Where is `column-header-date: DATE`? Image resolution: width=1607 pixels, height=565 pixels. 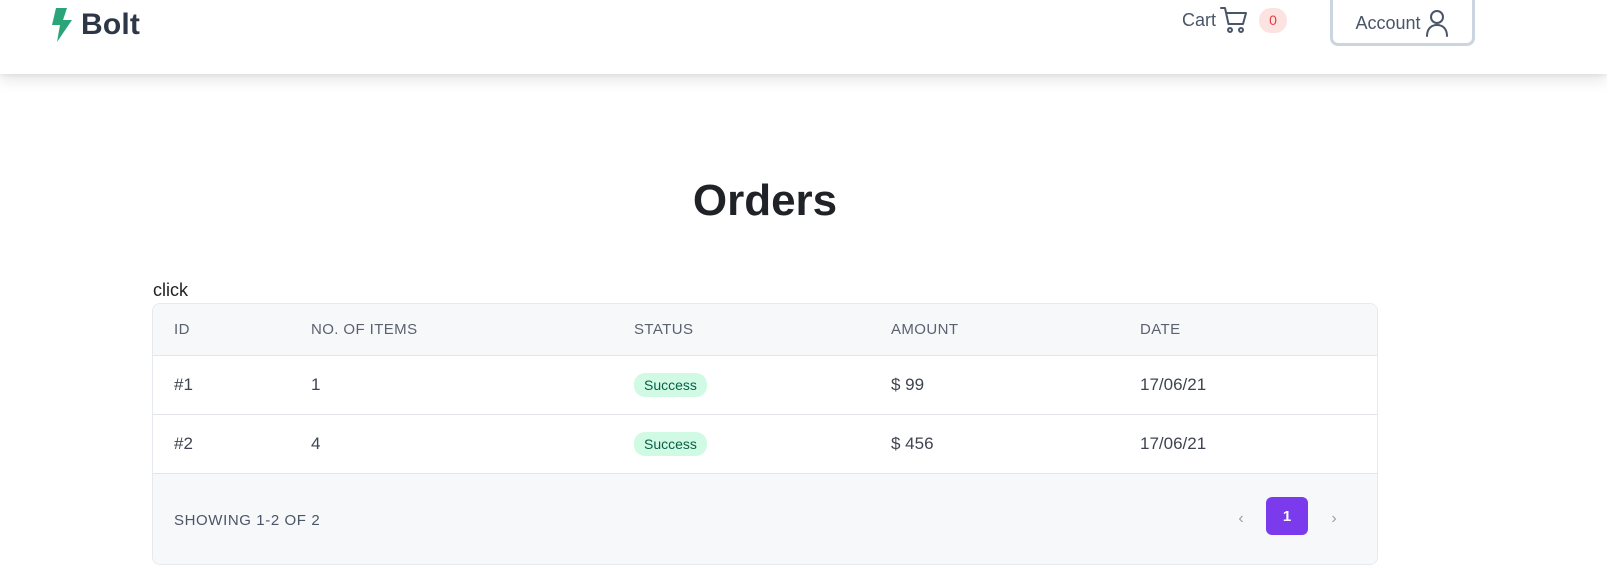 column-header-date: DATE is located at coordinates (1160, 329).